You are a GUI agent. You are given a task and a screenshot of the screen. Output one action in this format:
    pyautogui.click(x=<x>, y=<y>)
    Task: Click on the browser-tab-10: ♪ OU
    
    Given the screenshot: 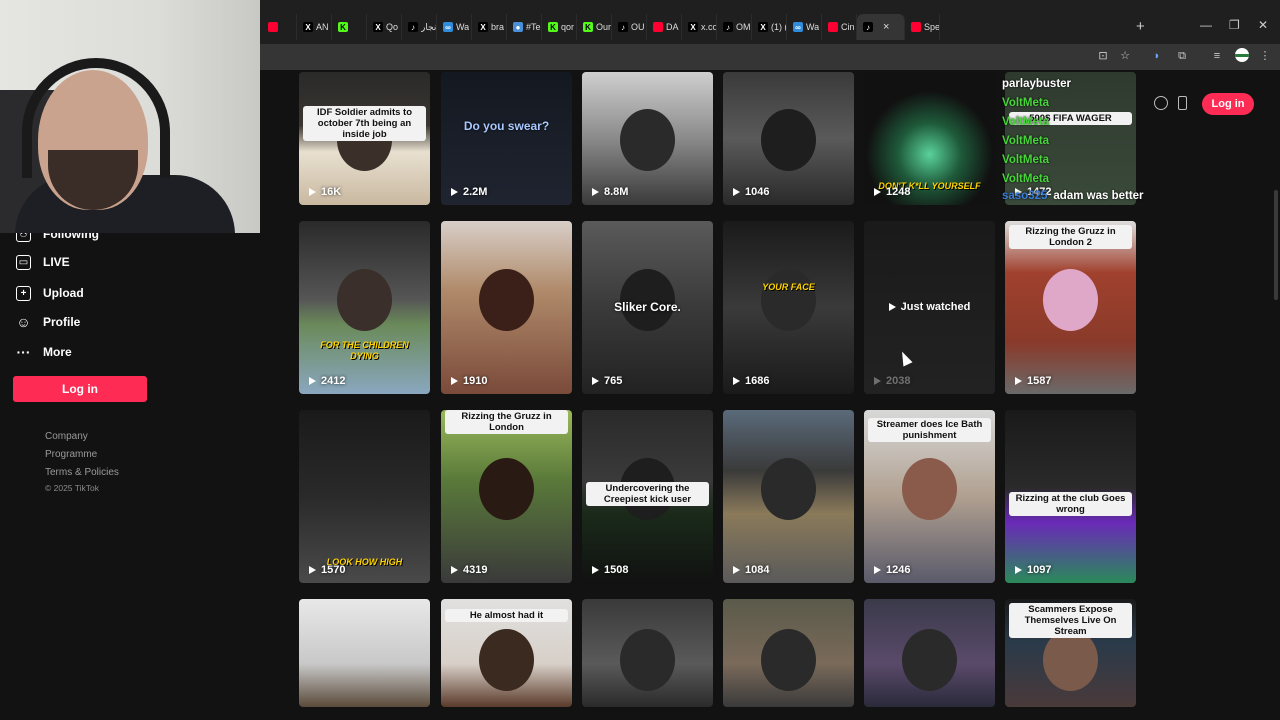 What is the action you would take?
    pyautogui.click(x=629, y=27)
    